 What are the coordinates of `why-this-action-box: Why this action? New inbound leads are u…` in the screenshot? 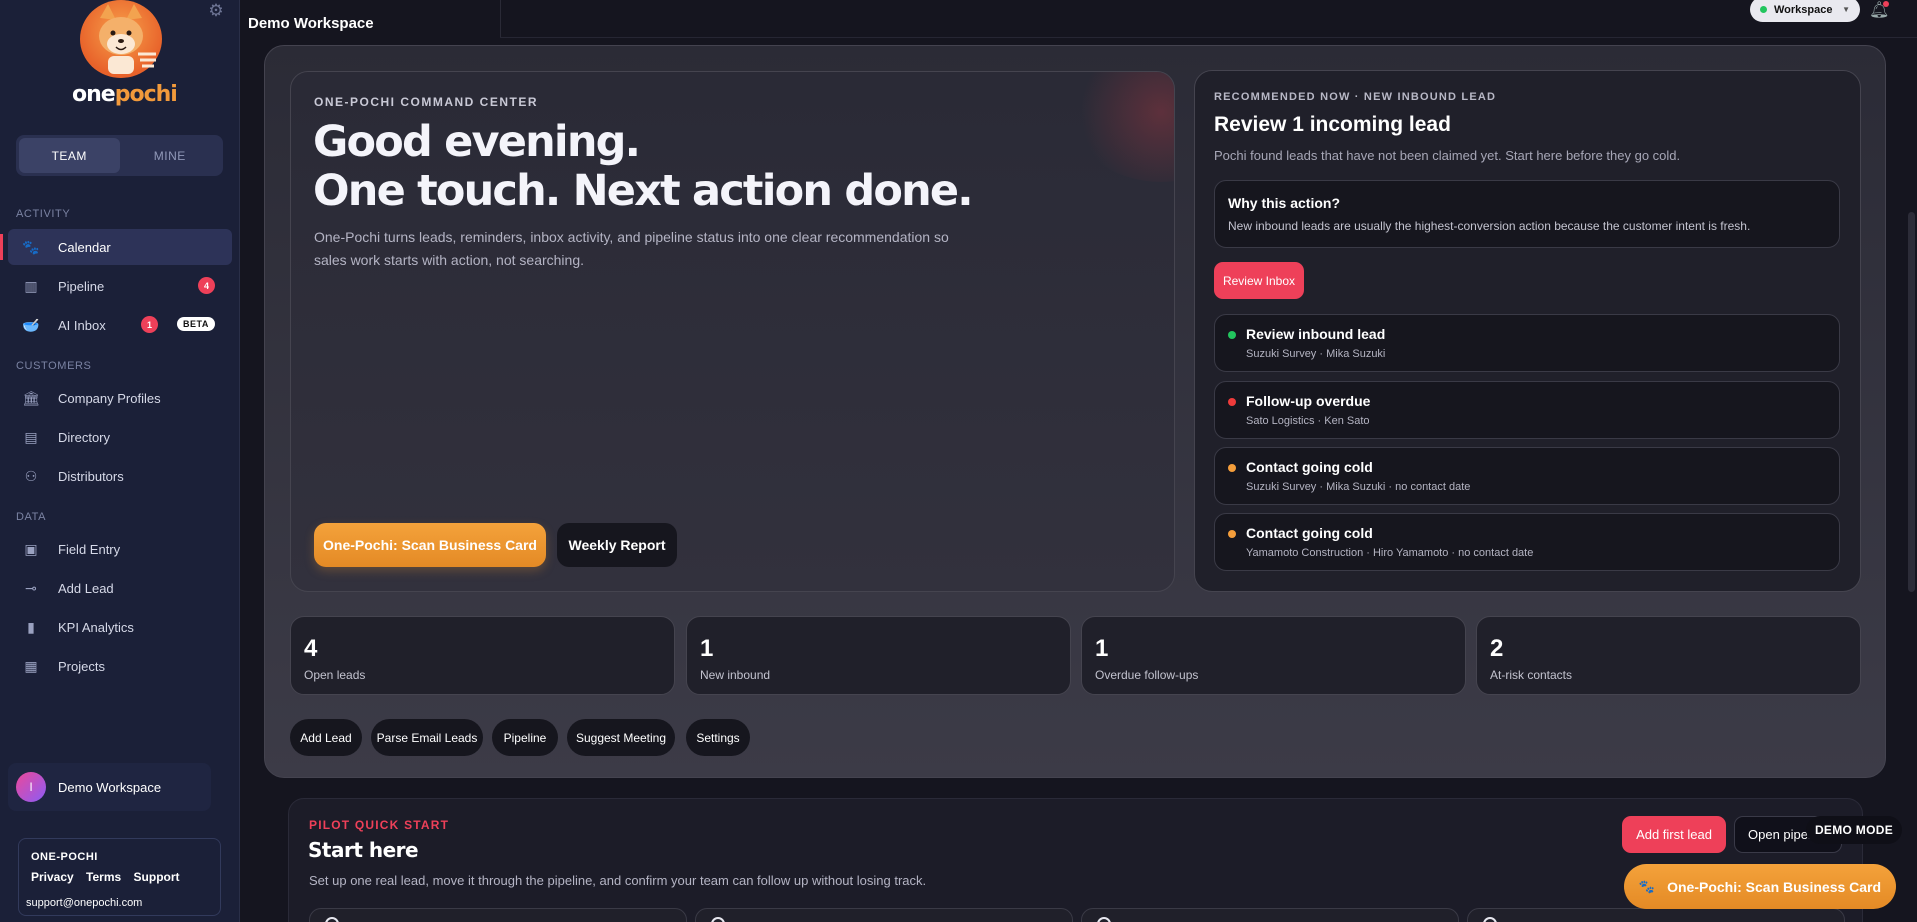 It's located at (1527, 214).